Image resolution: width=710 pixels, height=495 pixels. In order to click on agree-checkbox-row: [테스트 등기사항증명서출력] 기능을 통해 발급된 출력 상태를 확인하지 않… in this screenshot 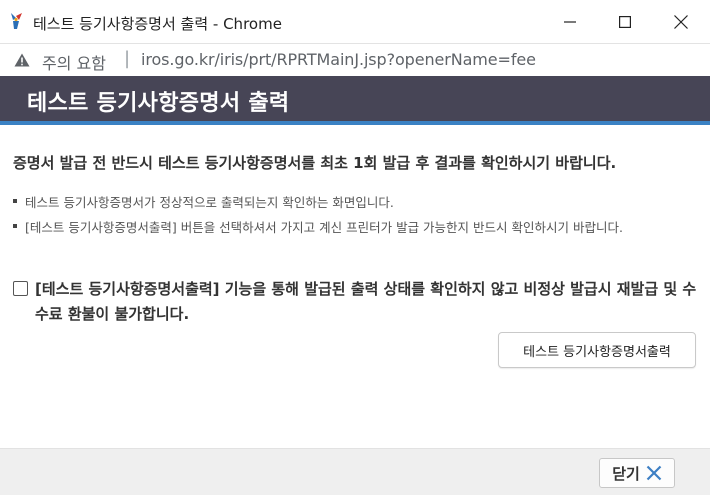, I will do `click(358, 302)`.